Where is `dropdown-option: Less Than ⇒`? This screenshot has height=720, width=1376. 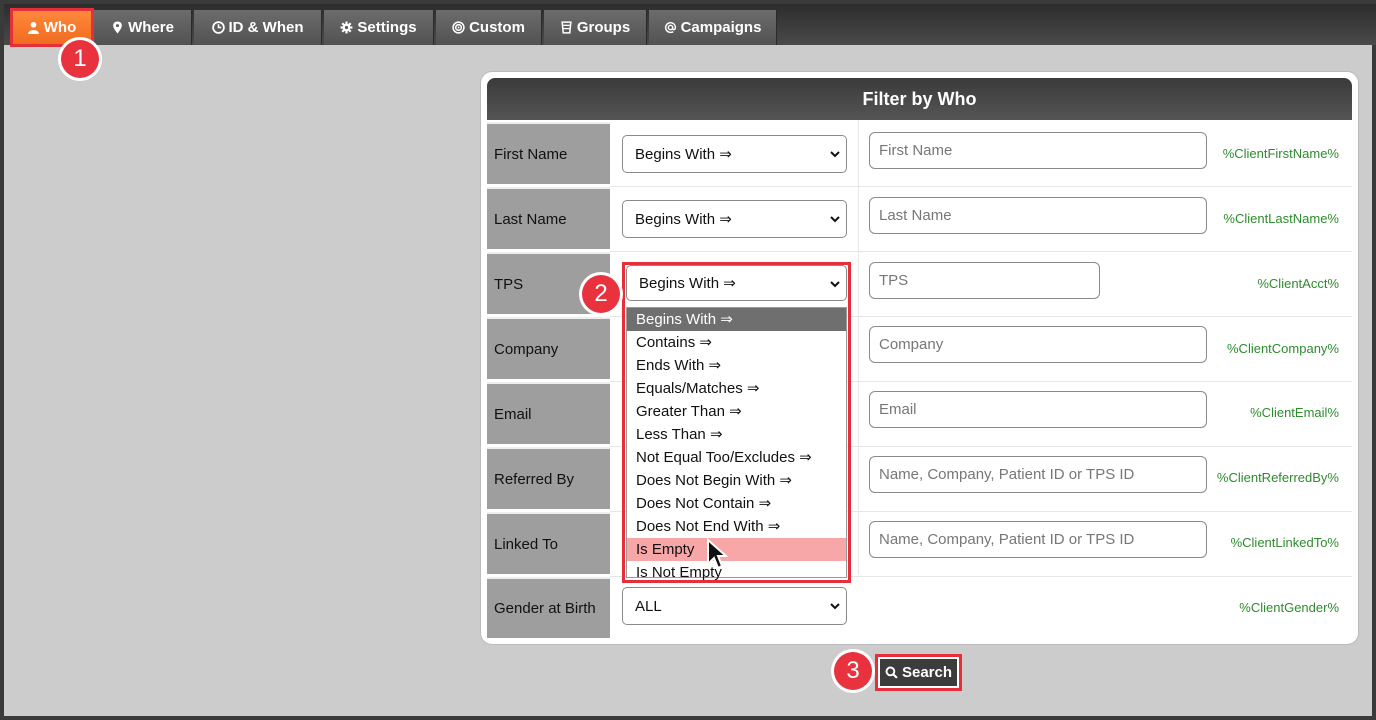
dropdown-option: Less Than ⇒ is located at coordinates (736, 434).